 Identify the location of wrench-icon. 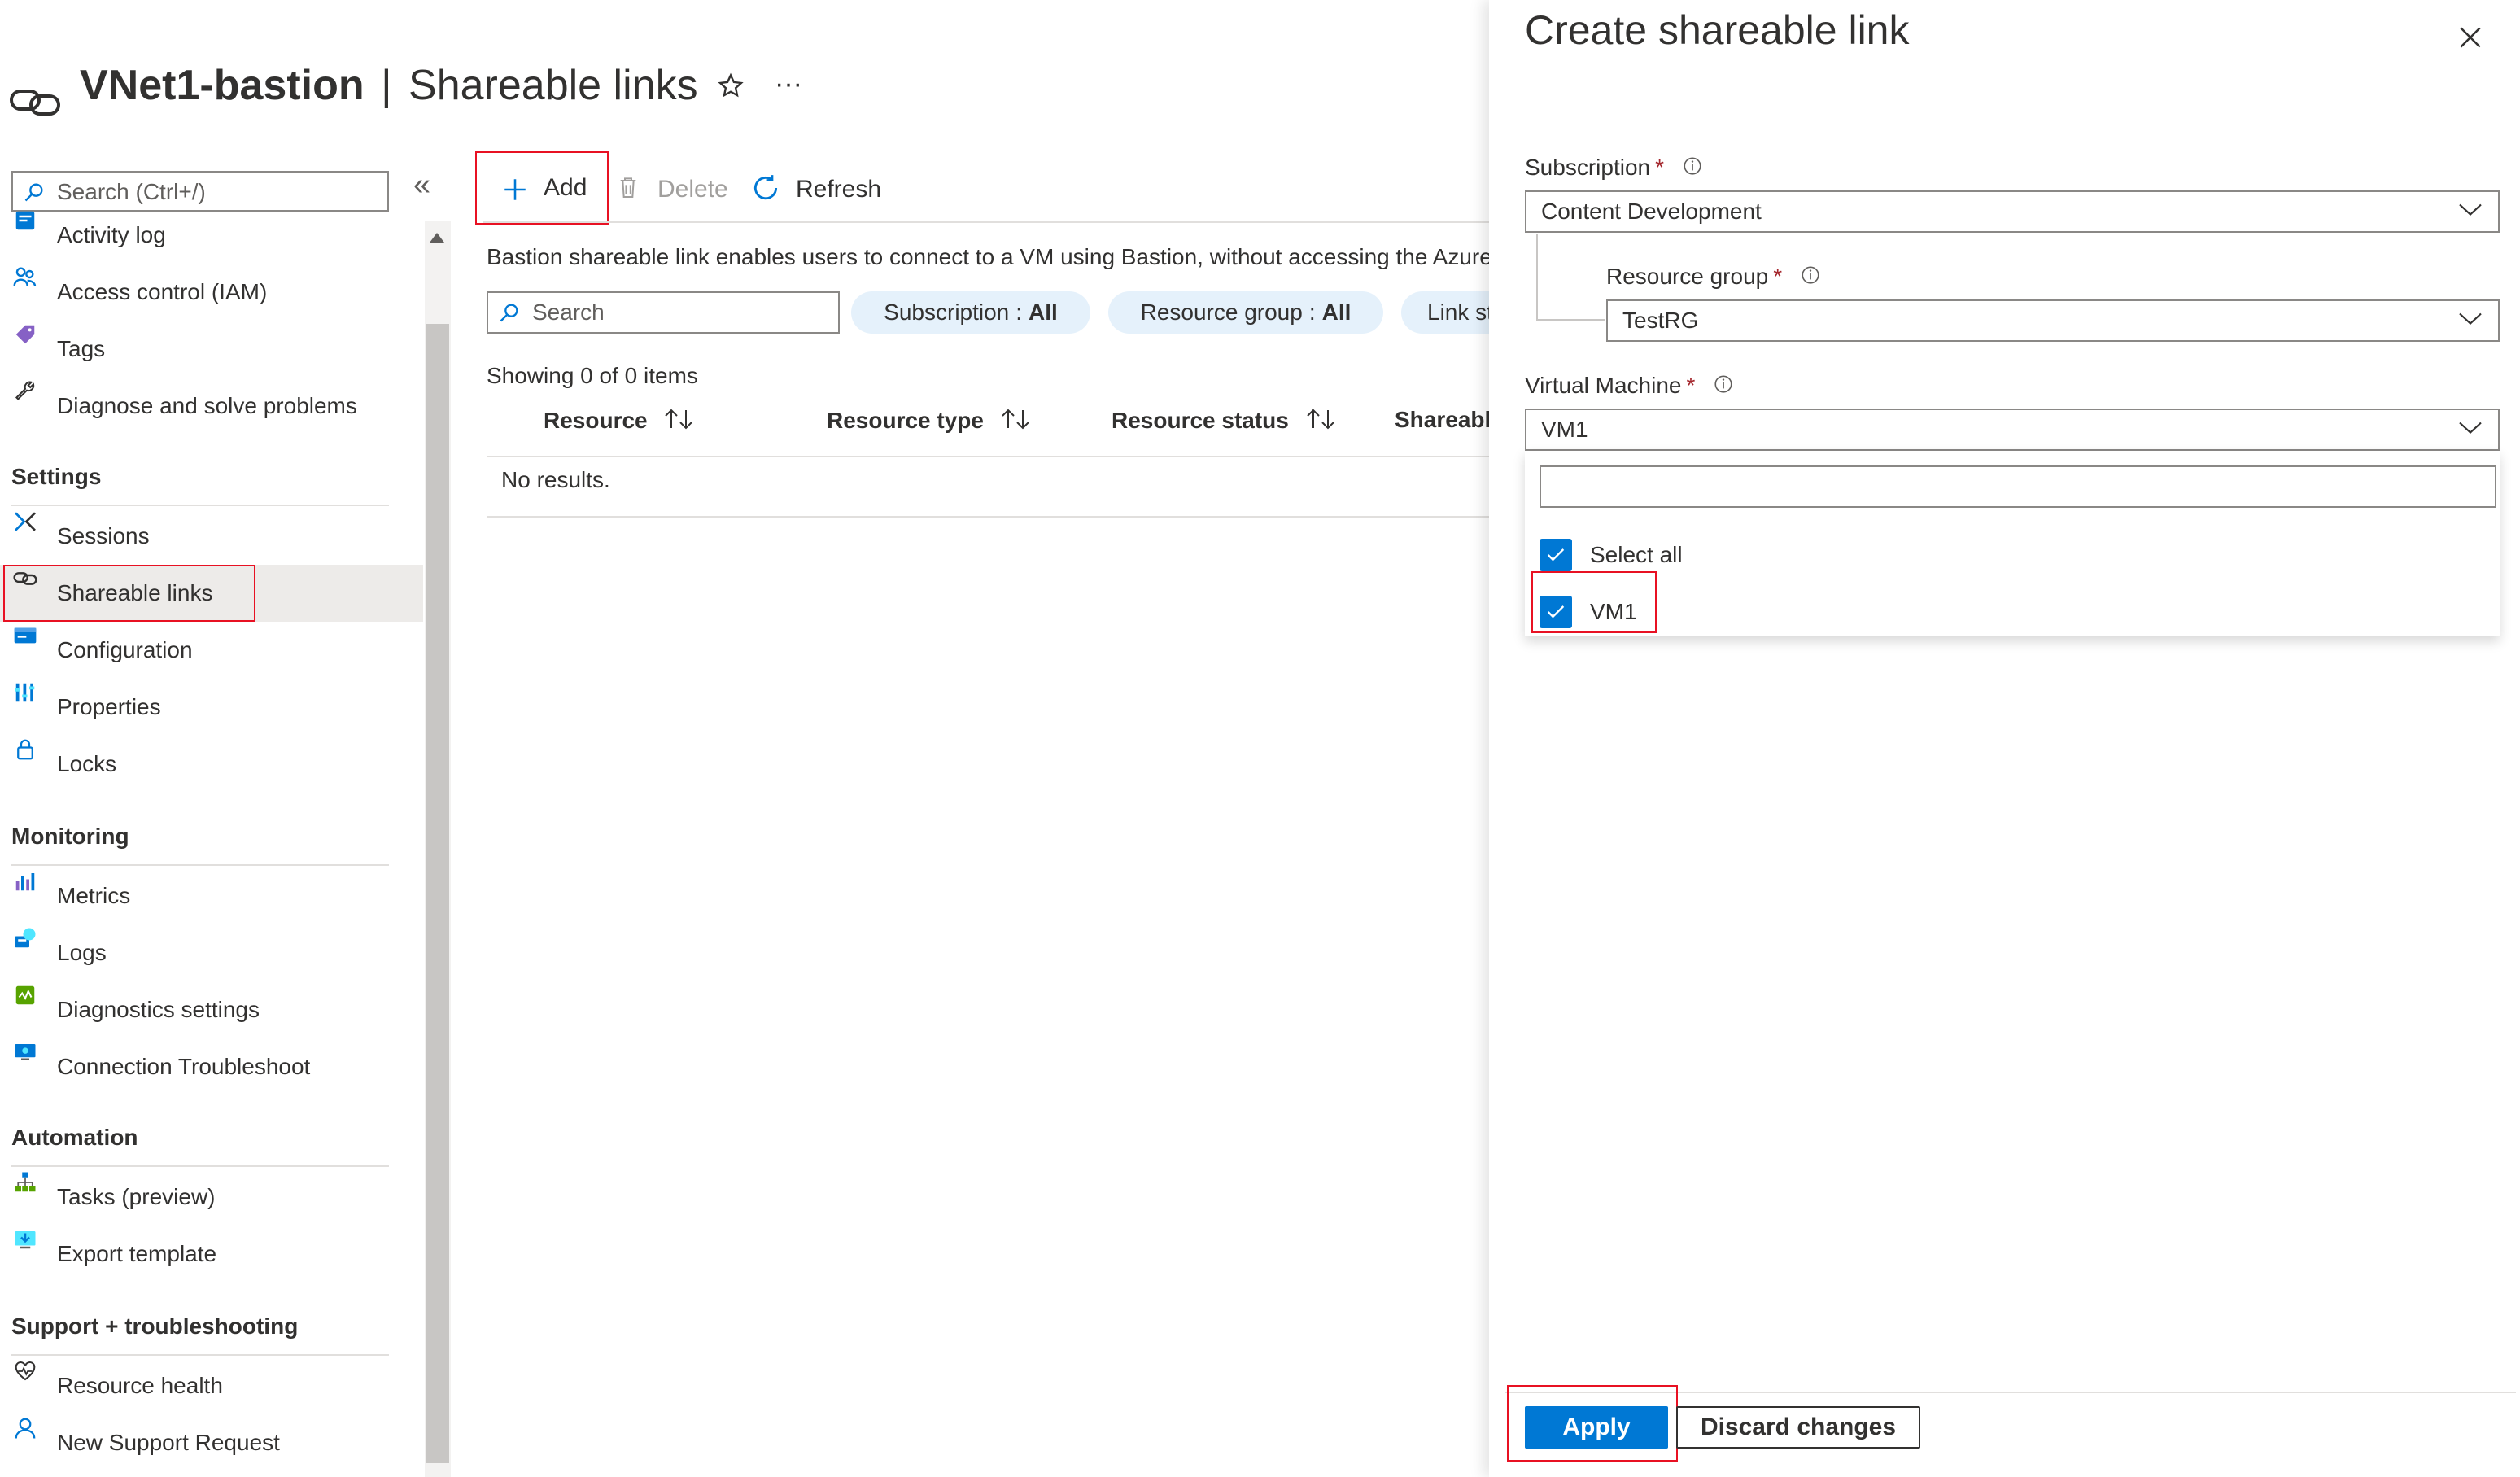
(25, 391).